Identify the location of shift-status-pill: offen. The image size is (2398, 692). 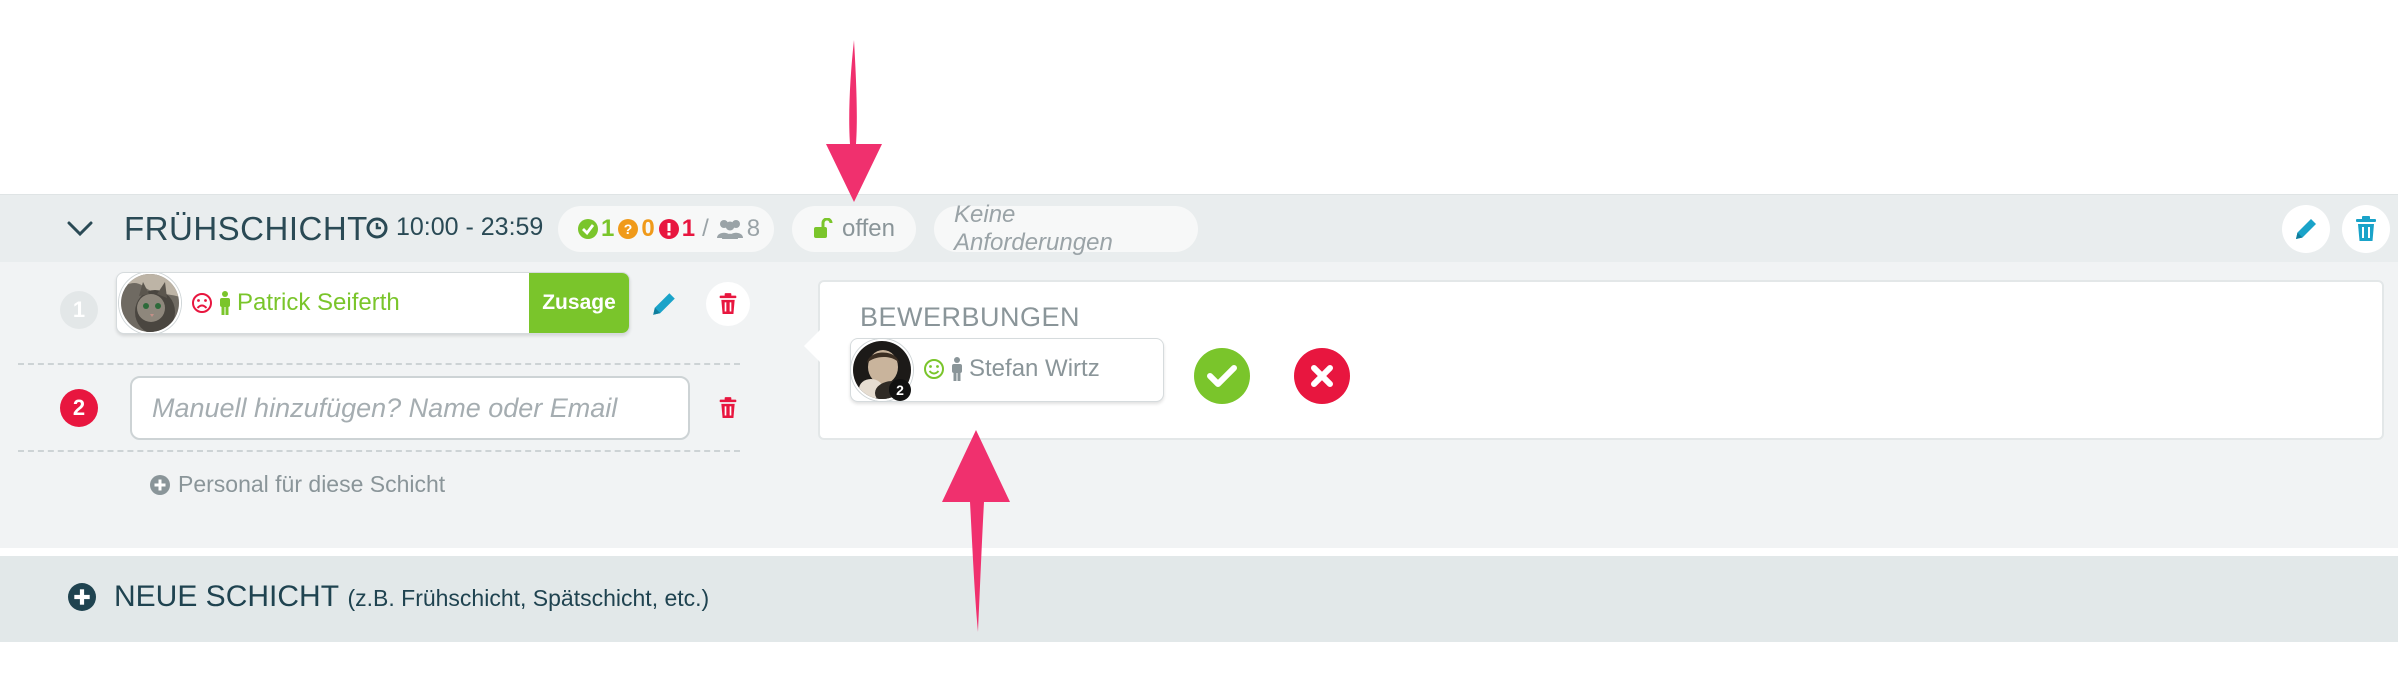
(854, 229).